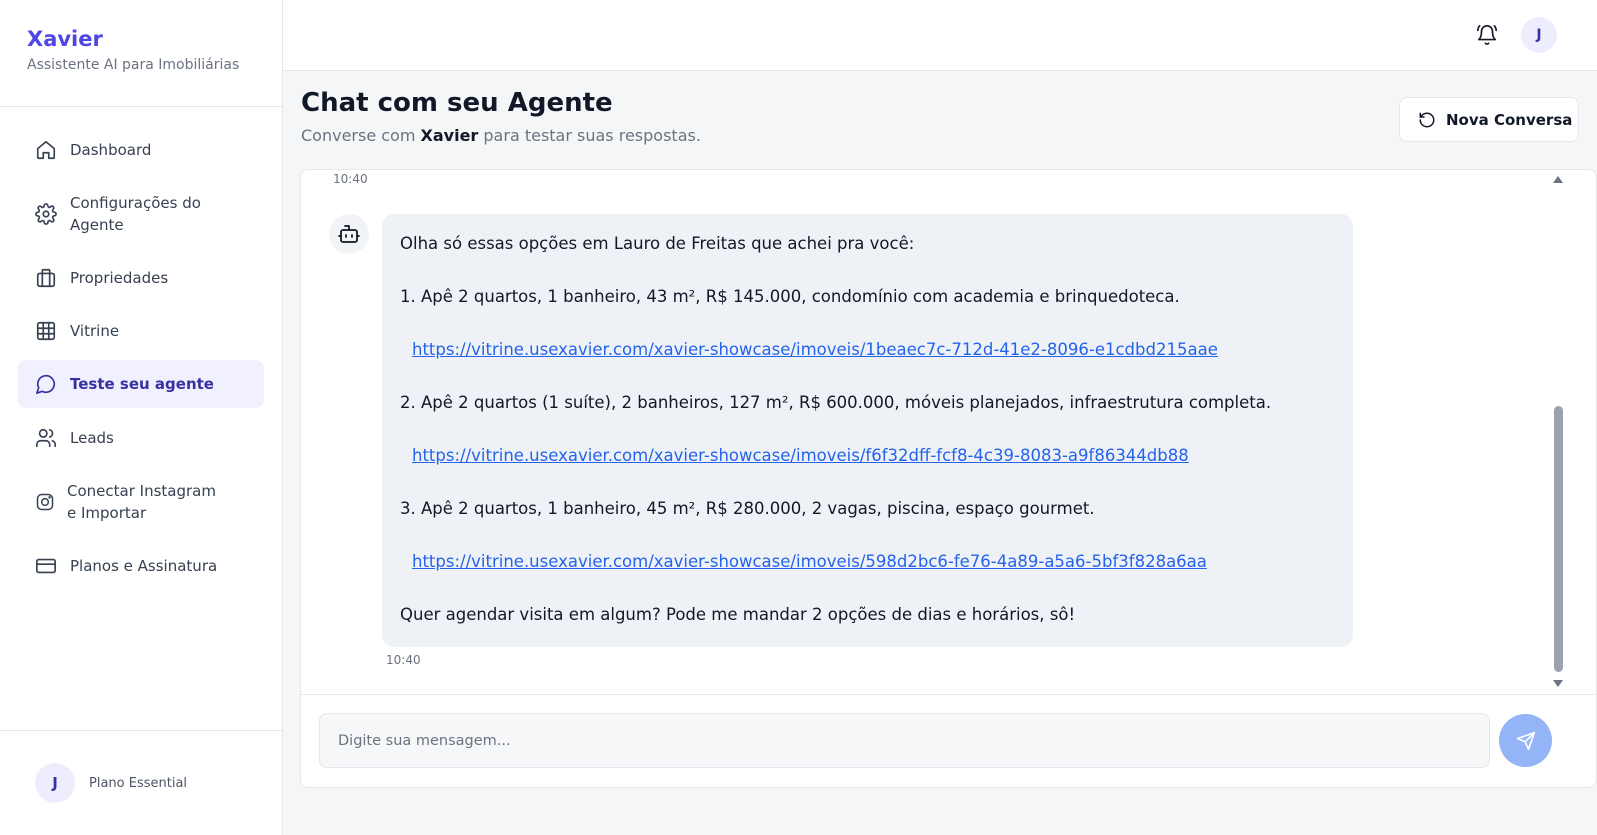  I want to click on sidebar-item-test-agent: Teste seu agente, so click(141, 384).